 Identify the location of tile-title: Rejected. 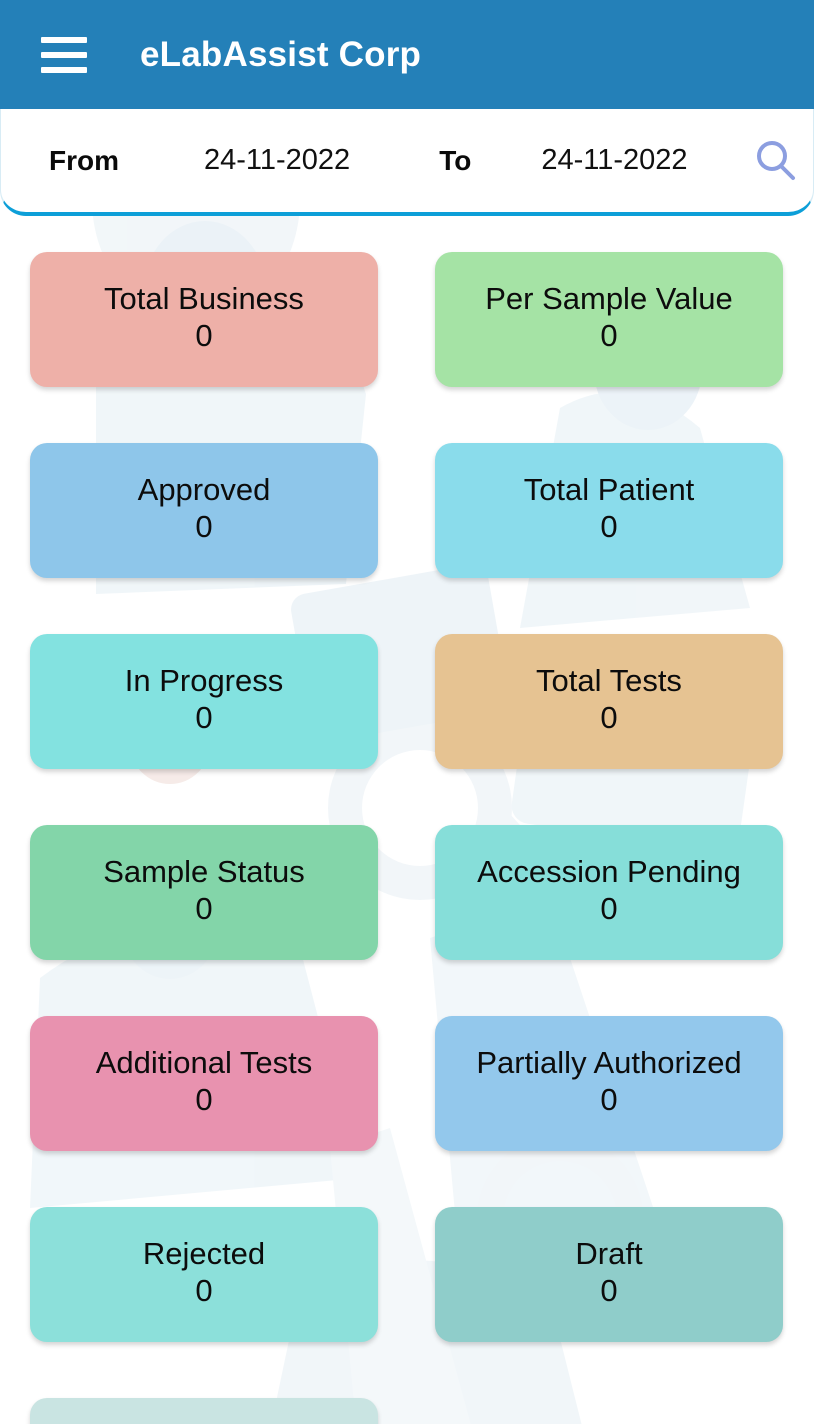
(204, 1253).